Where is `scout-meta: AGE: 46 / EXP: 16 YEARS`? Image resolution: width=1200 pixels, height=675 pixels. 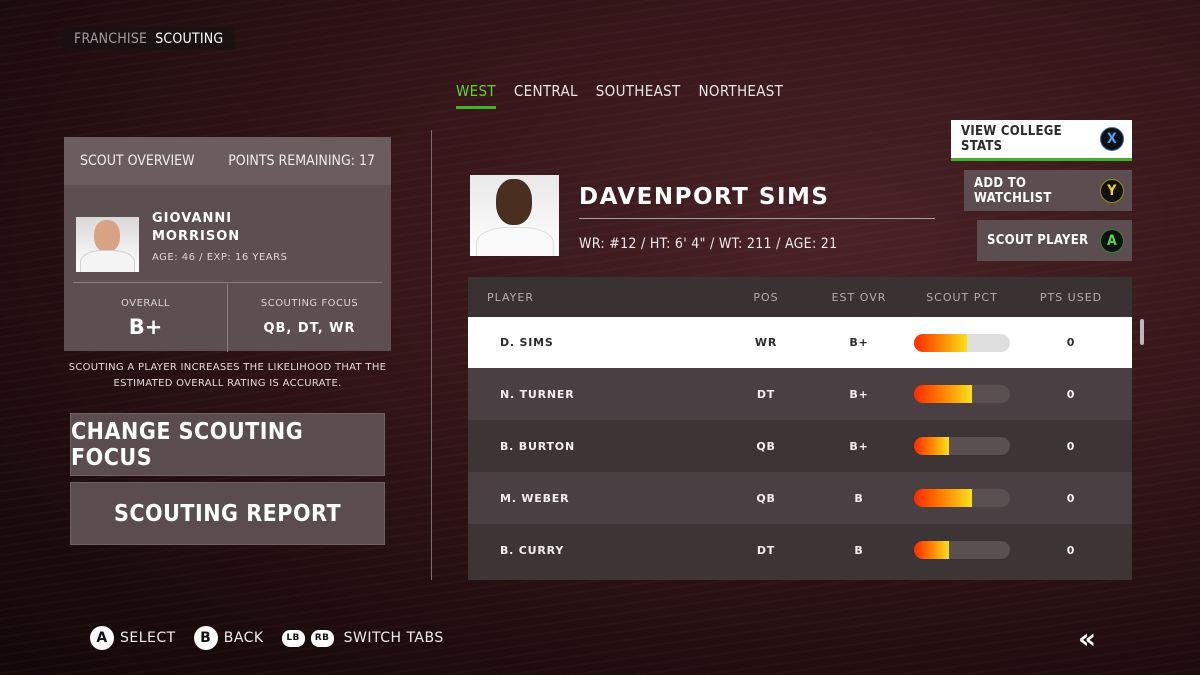
scout-meta: AGE: 46 / EXP: 16 YEARS is located at coordinates (220, 257).